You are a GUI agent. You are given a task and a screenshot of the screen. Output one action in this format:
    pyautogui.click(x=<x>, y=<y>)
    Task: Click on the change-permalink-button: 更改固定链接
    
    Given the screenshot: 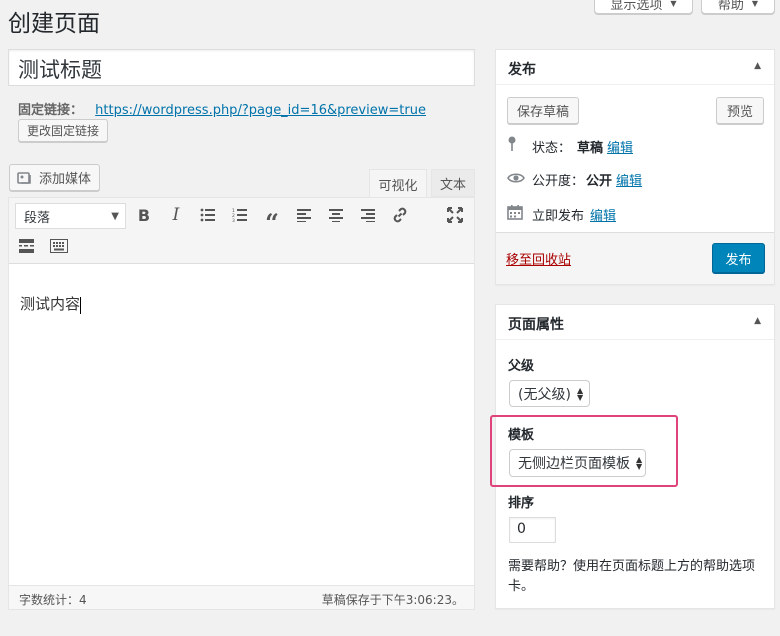 What is the action you would take?
    pyautogui.click(x=63, y=130)
    